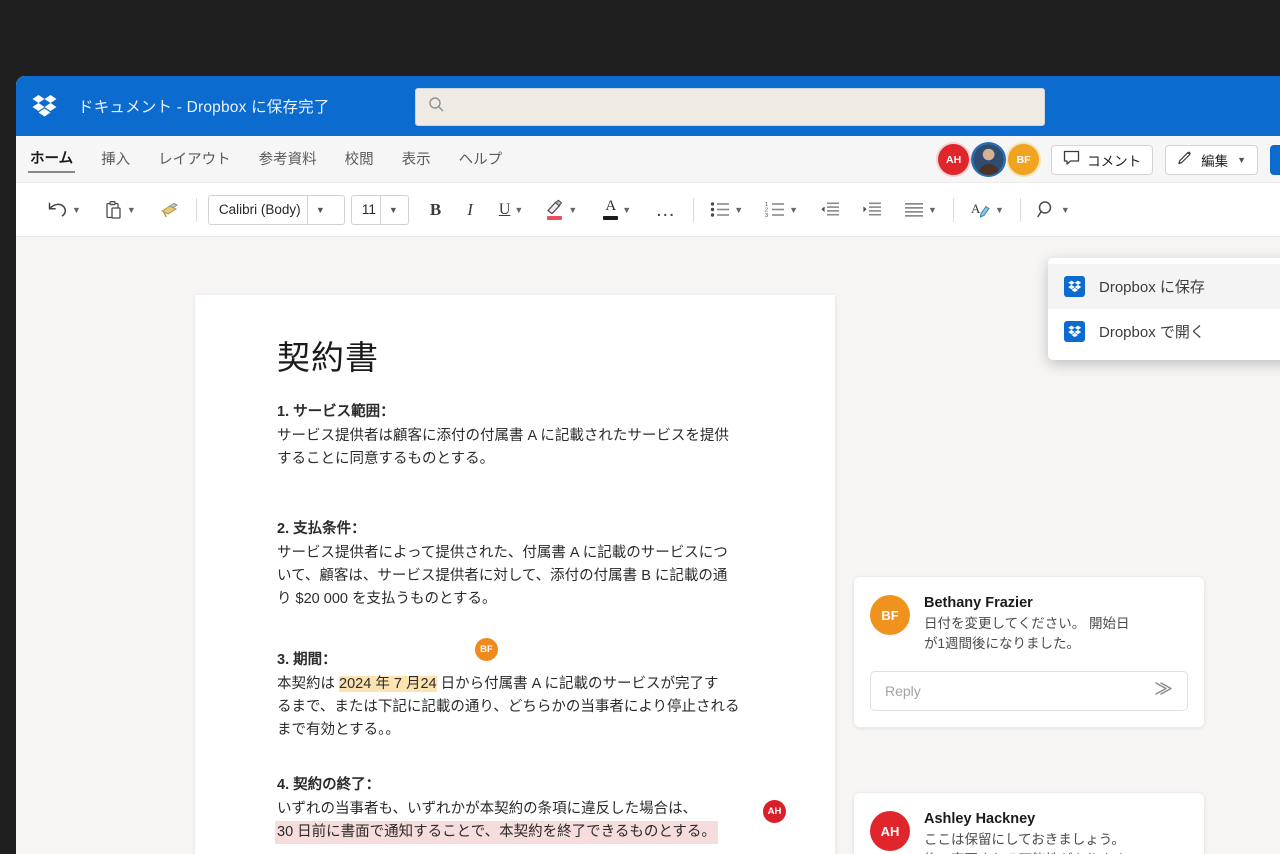 The height and width of the screenshot is (854, 1280). What do you see at coordinates (329, 785) in the screenshot?
I see `section-4-heading: 4. 契約の終了：` at bounding box center [329, 785].